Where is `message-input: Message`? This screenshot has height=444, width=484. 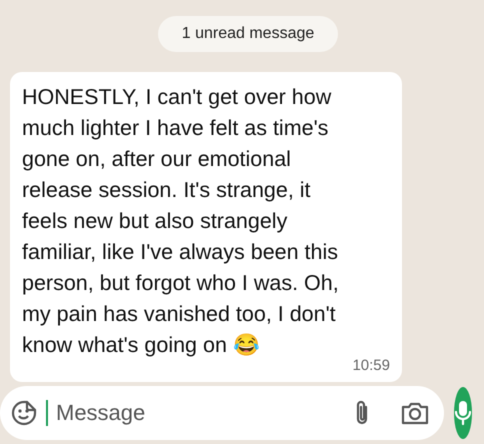 message-input: Message is located at coordinates (200, 413).